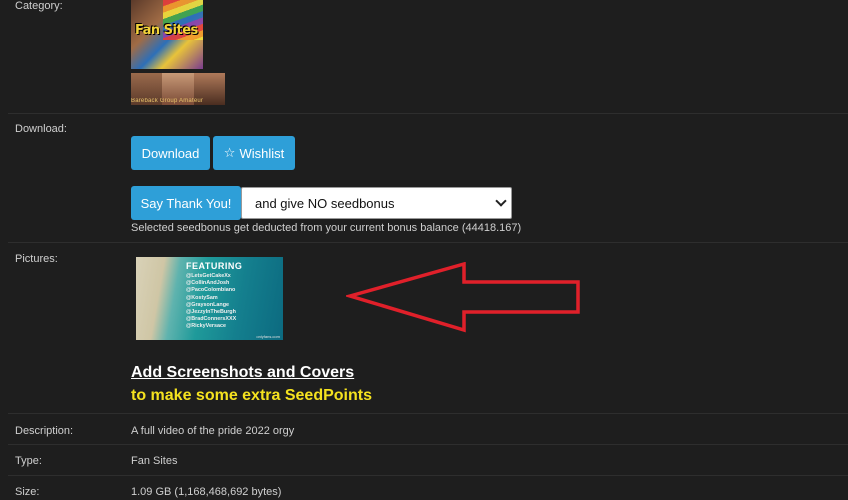 This screenshot has width=848, height=500. I want to click on thumbnail-name: @BradConnersXXX, so click(211, 319).